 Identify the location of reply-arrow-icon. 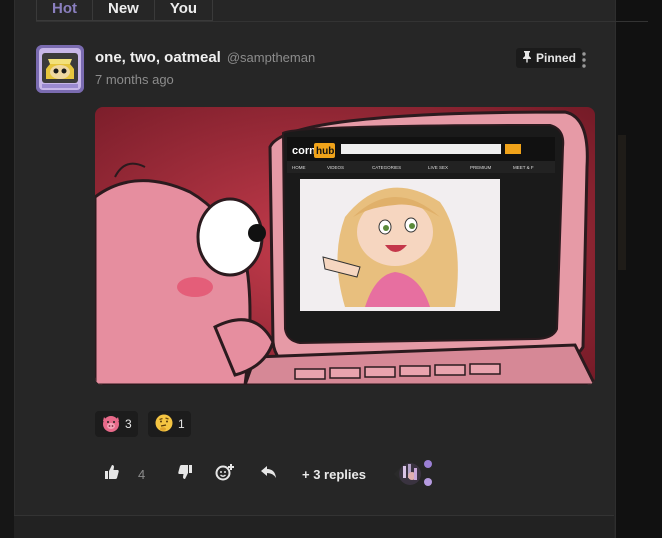
(268, 474).